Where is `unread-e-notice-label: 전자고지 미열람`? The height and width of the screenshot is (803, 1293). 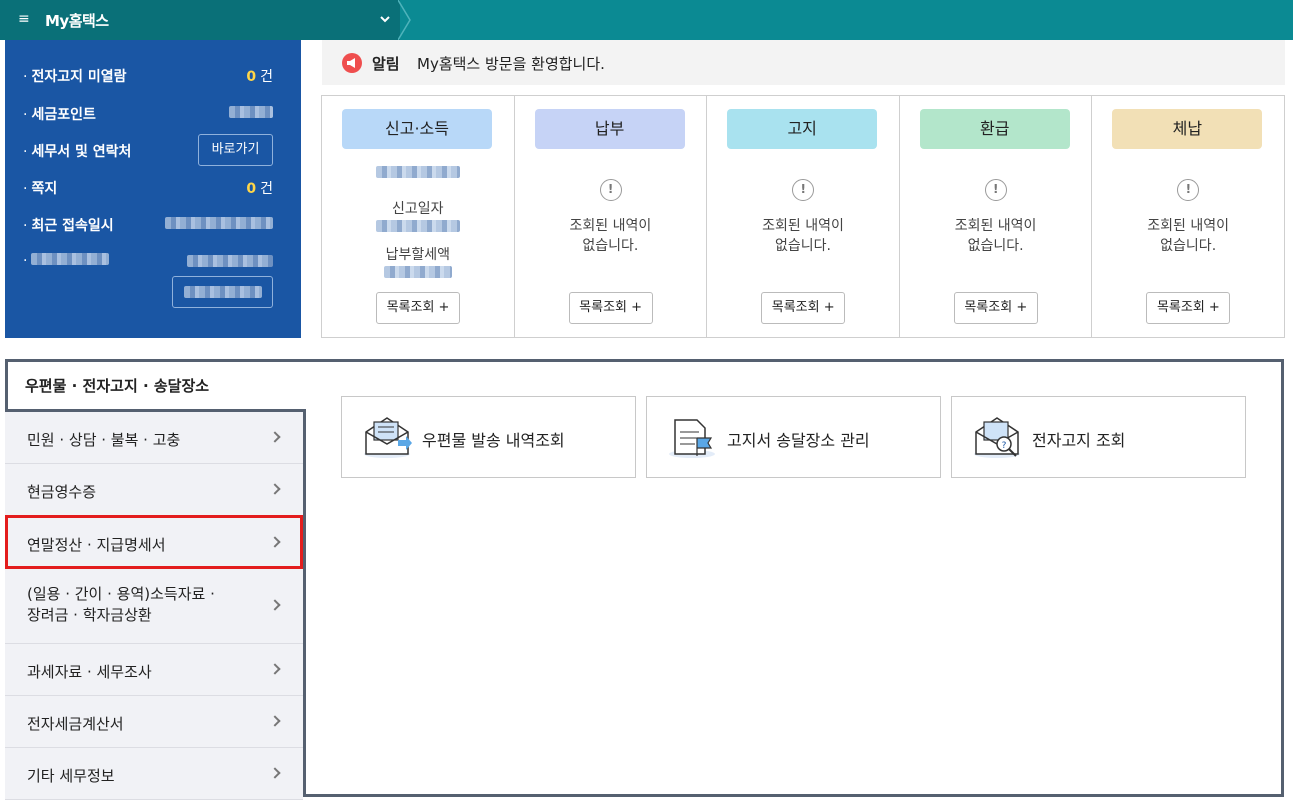
unread-e-notice-label: 전자고지 미열람 is located at coordinates (79, 77).